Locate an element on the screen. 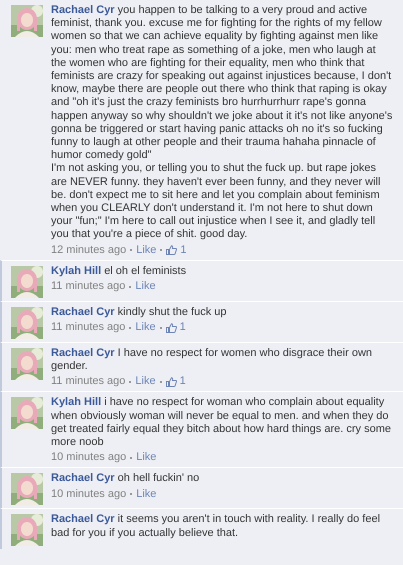 The image size is (403, 565). comment-text: Rachael Cyr it seems you aren't in touch with reality. I really do feel bad for you if you actually believe that. is located at coordinates (216, 526).